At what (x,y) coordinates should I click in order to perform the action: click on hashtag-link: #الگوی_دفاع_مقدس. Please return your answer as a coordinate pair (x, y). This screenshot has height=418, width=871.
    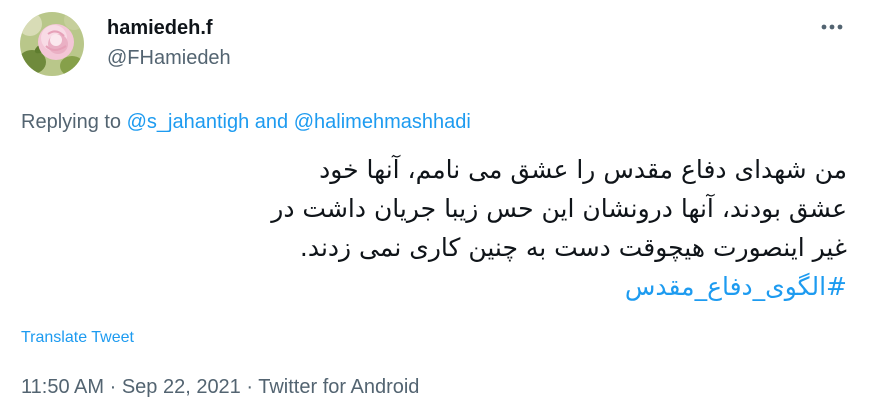
    Looking at the image, I should click on (457, 286).